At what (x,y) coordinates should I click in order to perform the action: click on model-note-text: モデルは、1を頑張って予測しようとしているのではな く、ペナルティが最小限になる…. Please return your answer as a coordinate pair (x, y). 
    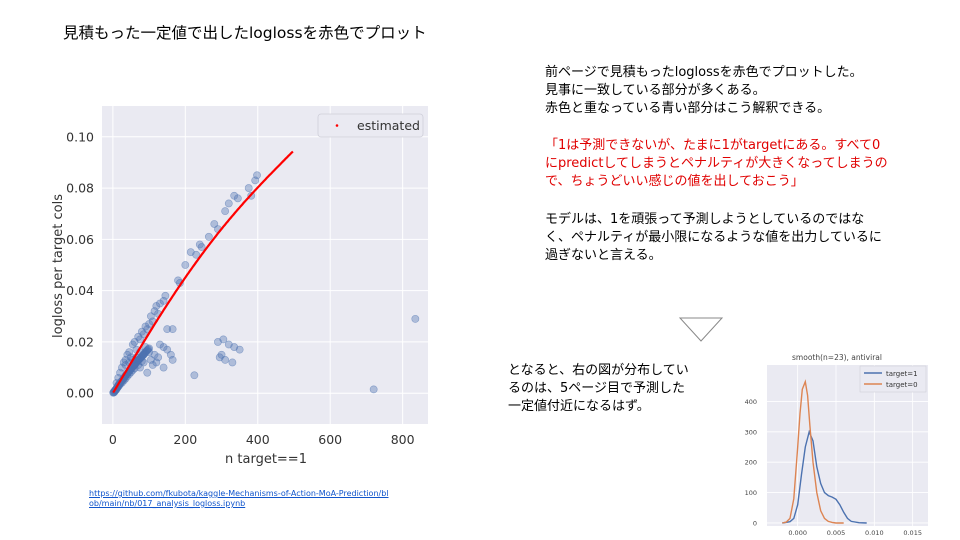
    Looking at the image, I should click on (713, 238).